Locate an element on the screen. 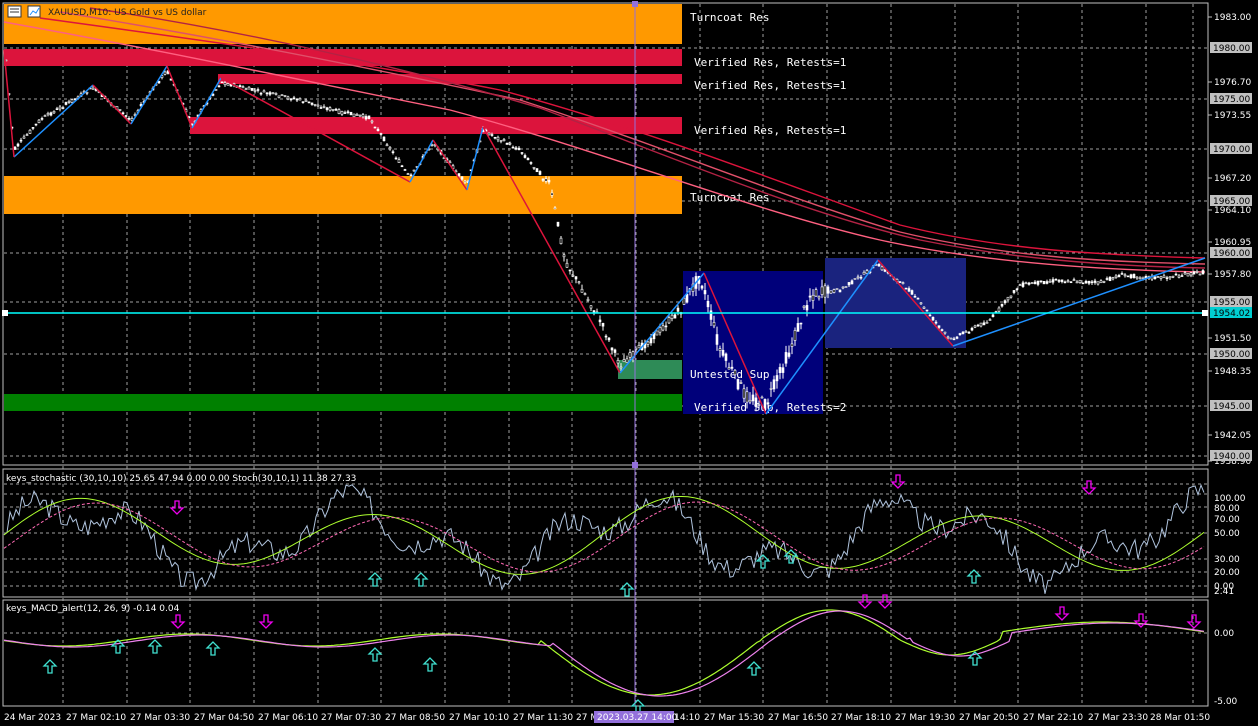 The image size is (1258, 726). stoch-level: 70.00 is located at coordinates (1227, 520).